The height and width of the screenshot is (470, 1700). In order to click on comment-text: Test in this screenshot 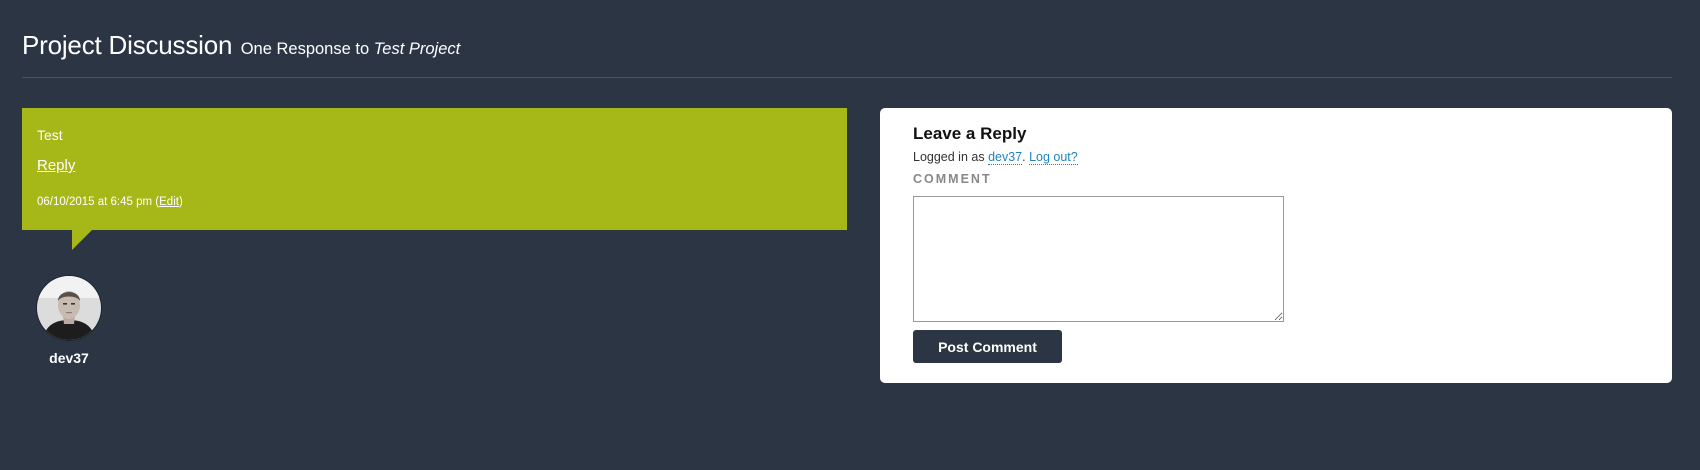, I will do `click(50, 135)`.